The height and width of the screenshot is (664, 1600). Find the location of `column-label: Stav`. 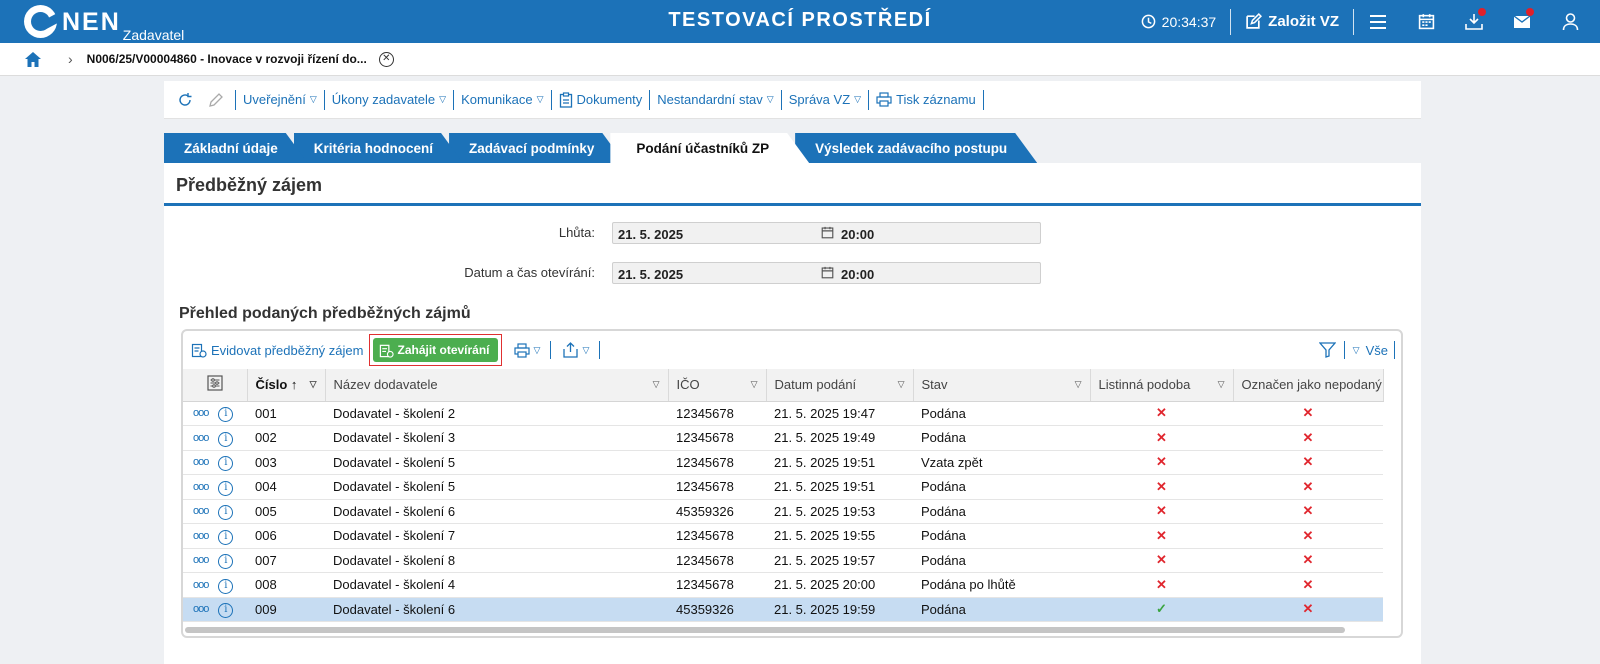

column-label: Stav is located at coordinates (934, 385).